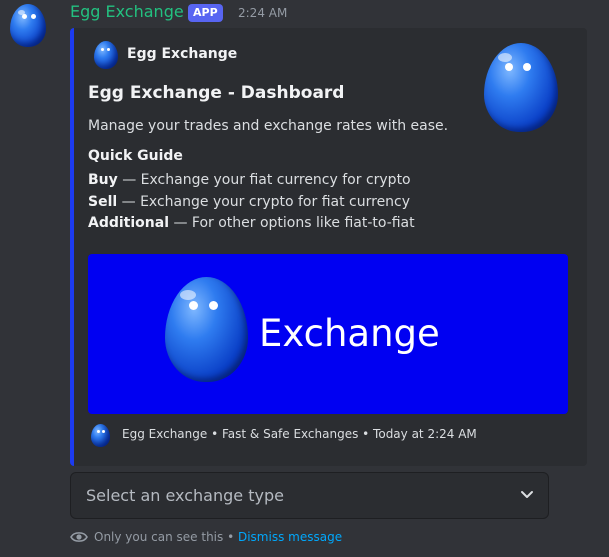 The width and height of the screenshot is (609, 557). Describe the element at coordinates (264, 180) in the screenshot. I see `guide-text: — Exchange your fiat currency for crypto` at that location.